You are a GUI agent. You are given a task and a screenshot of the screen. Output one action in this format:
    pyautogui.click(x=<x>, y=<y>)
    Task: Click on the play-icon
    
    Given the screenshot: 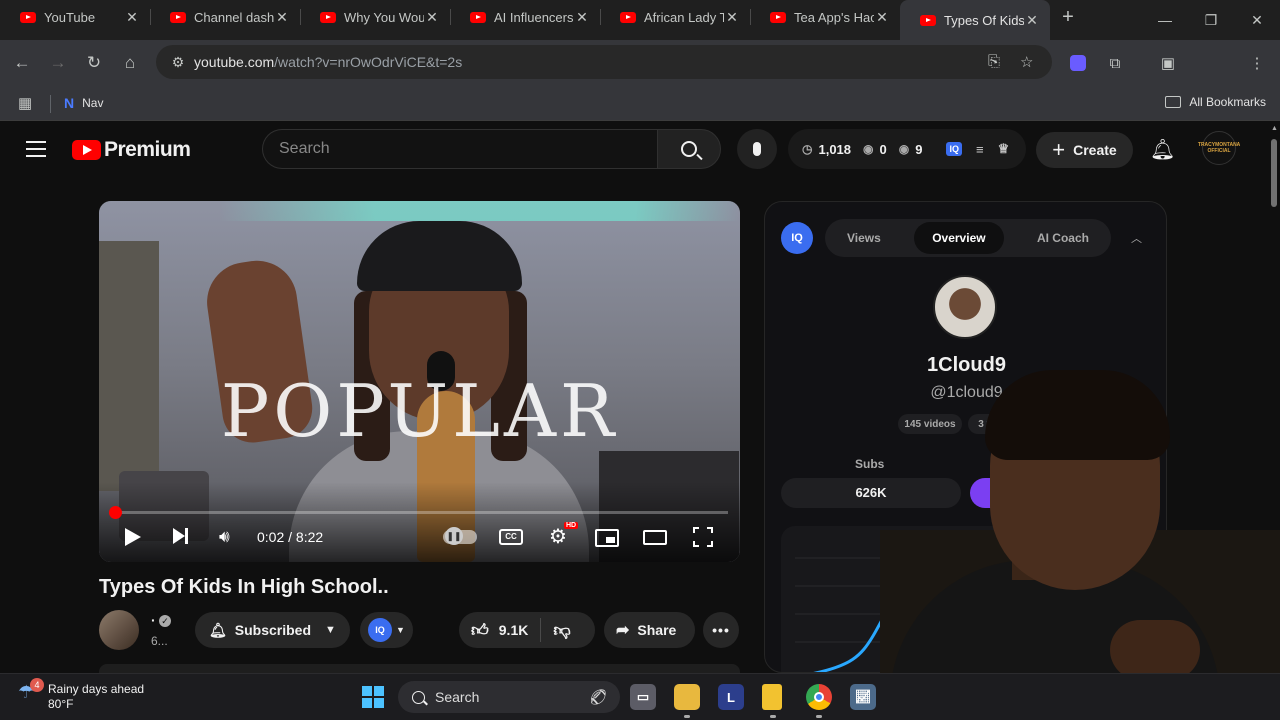 What is the action you would take?
    pyautogui.click(x=133, y=537)
    